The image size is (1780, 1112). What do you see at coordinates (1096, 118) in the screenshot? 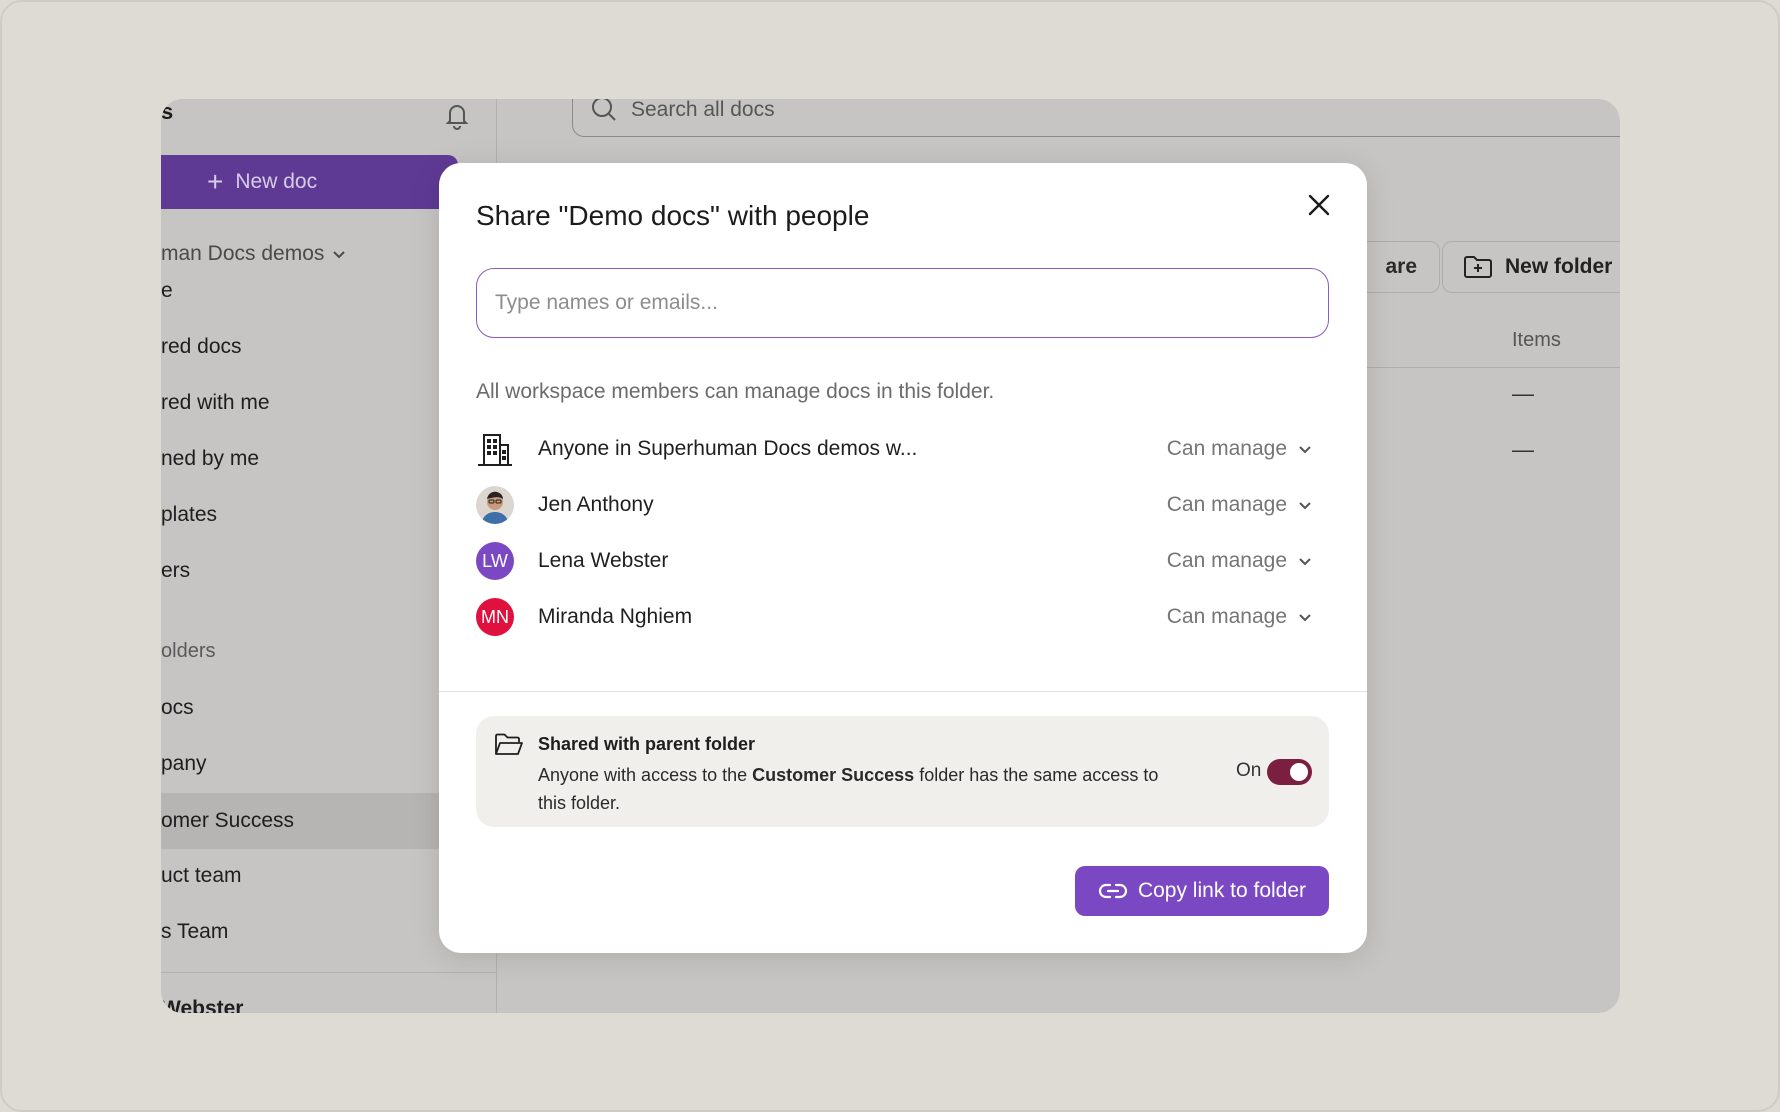
I see `search-input: Search all docs` at bounding box center [1096, 118].